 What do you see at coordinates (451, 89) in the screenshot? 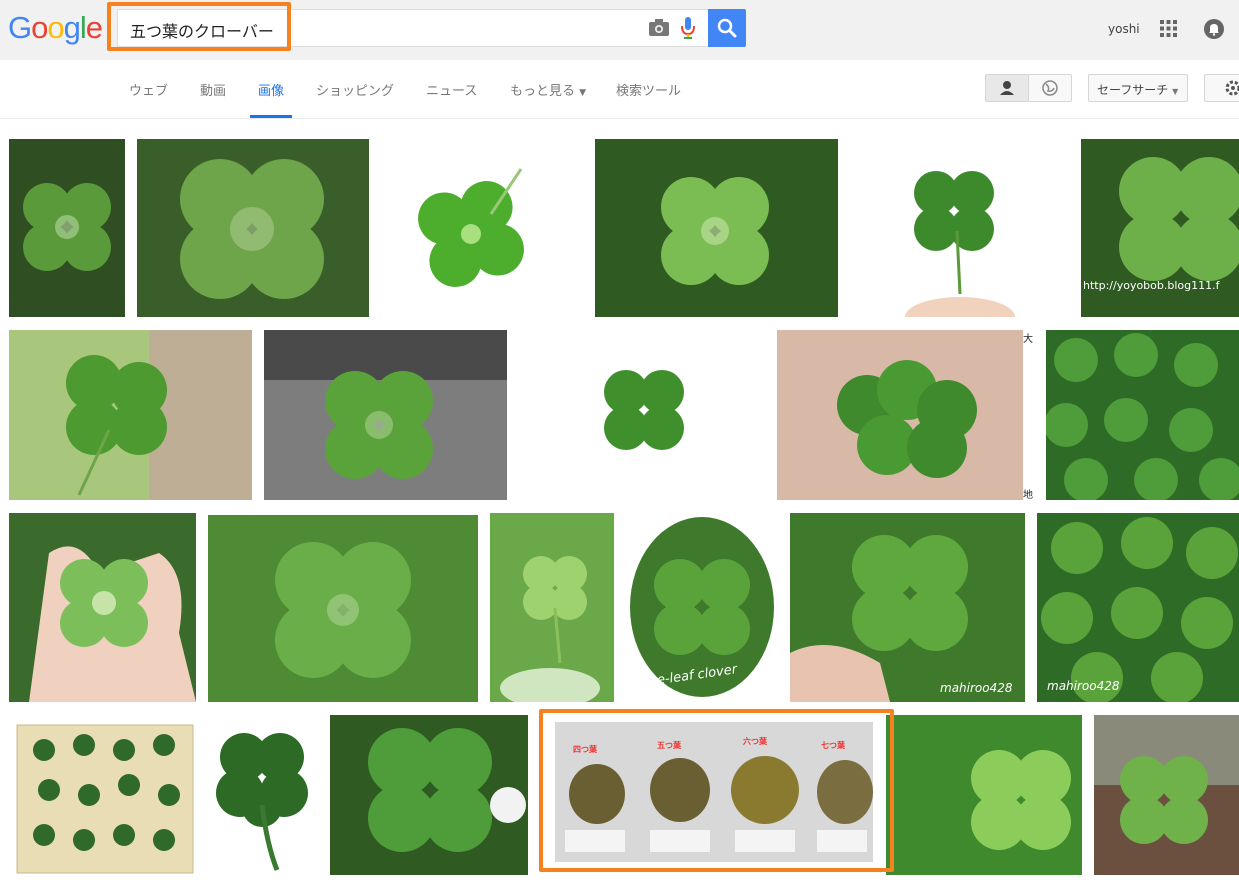
I see `tab-news: ニュース` at bounding box center [451, 89].